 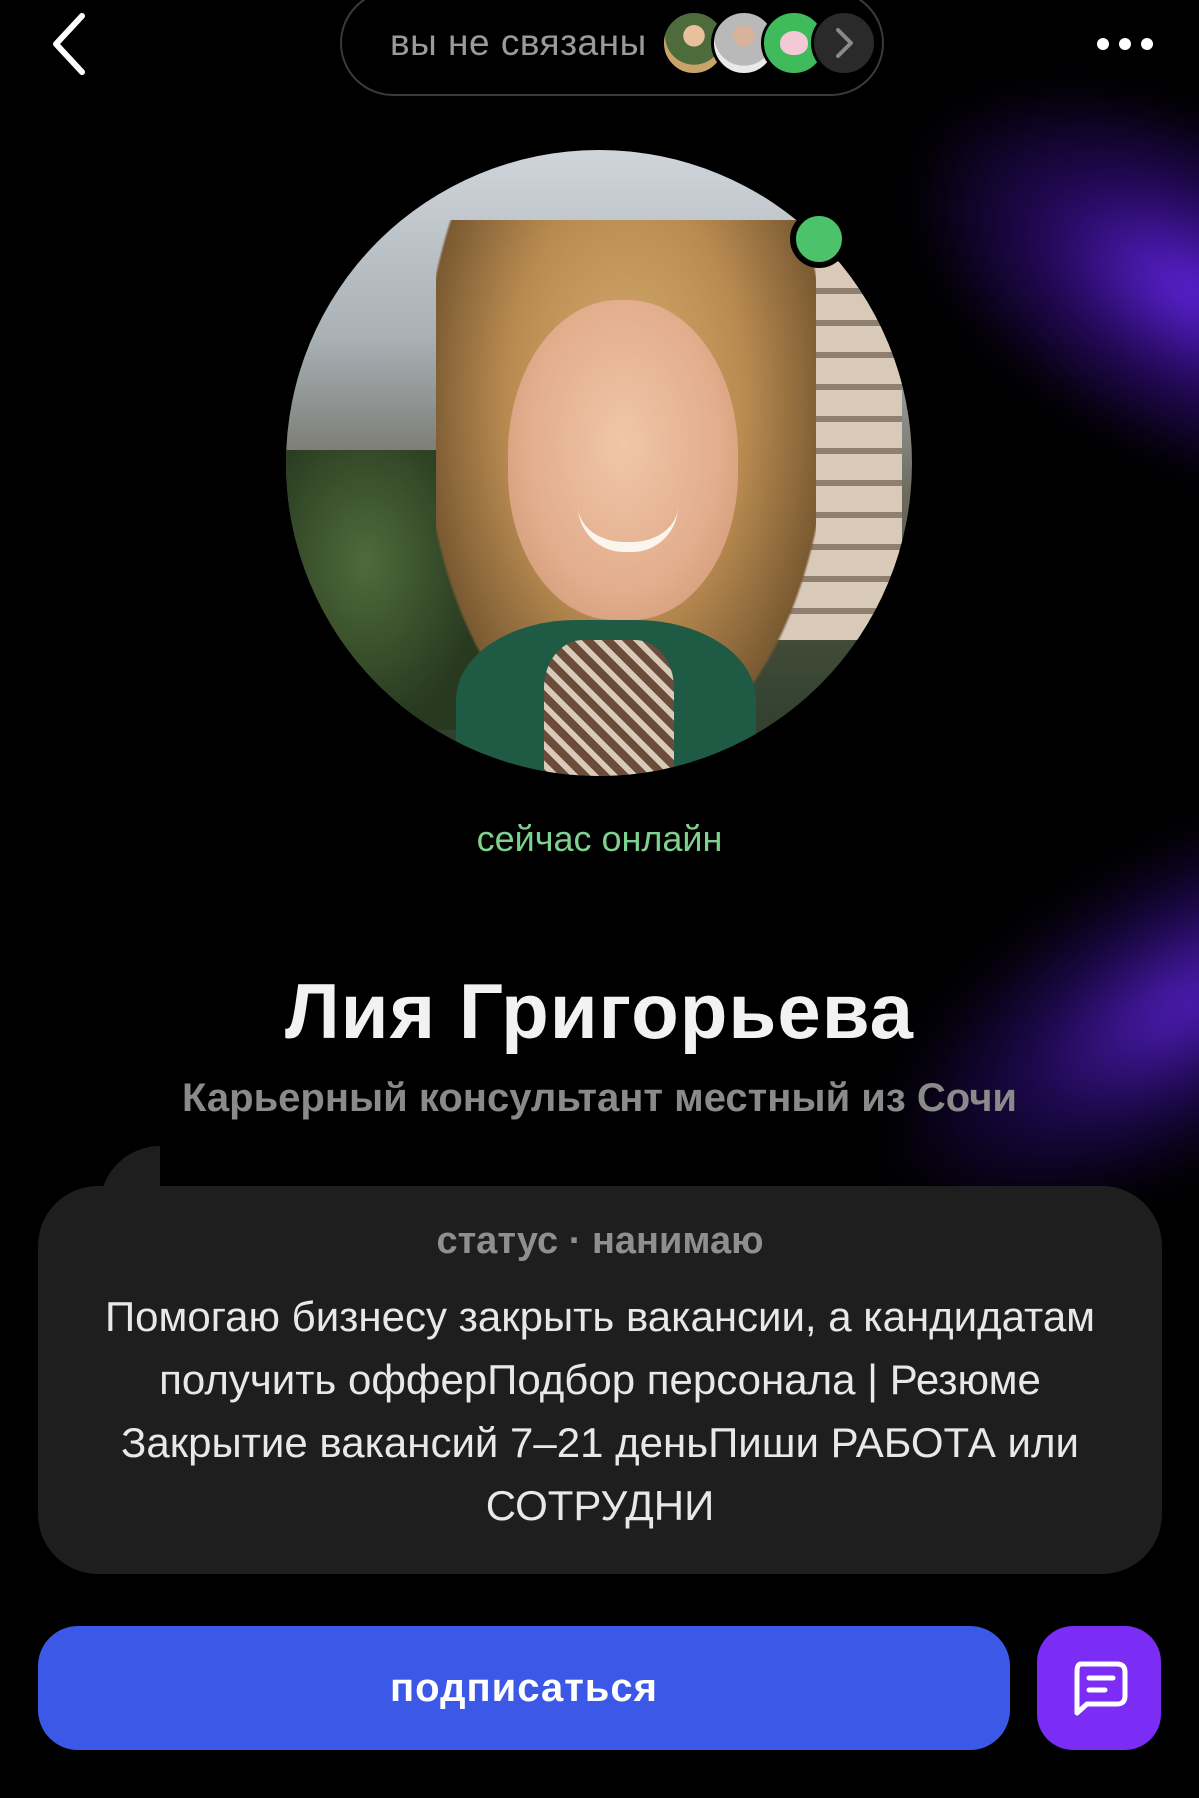 I want to click on profile-name: Лия Григорьева, so click(x=599, y=1011).